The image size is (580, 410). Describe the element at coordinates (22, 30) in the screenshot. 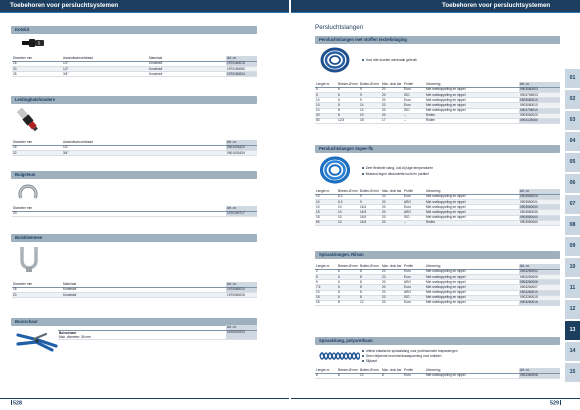

I see `section-title: Kotskit` at that location.